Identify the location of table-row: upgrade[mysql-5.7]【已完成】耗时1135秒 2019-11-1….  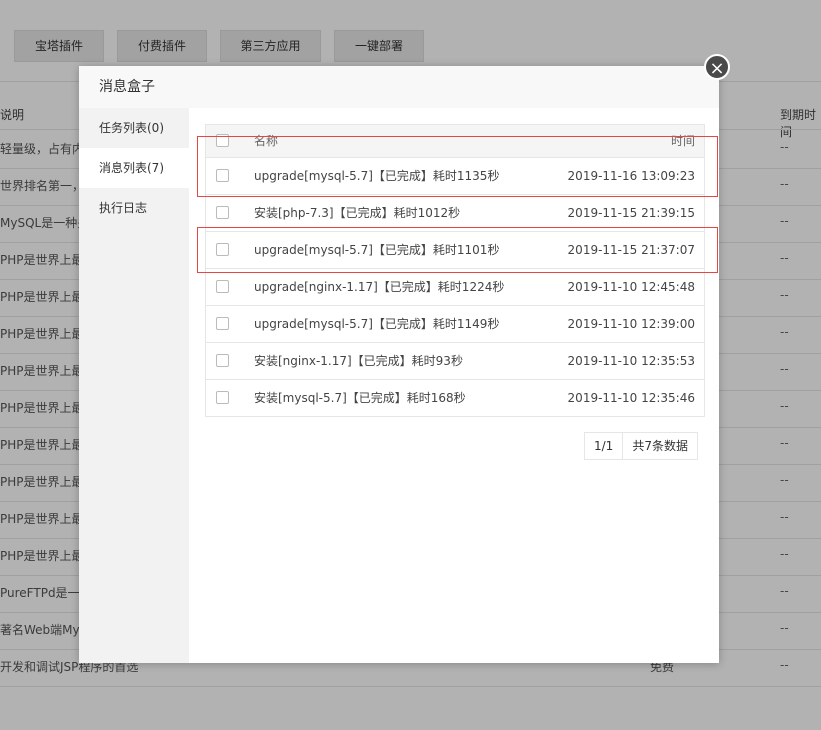
(455, 176).